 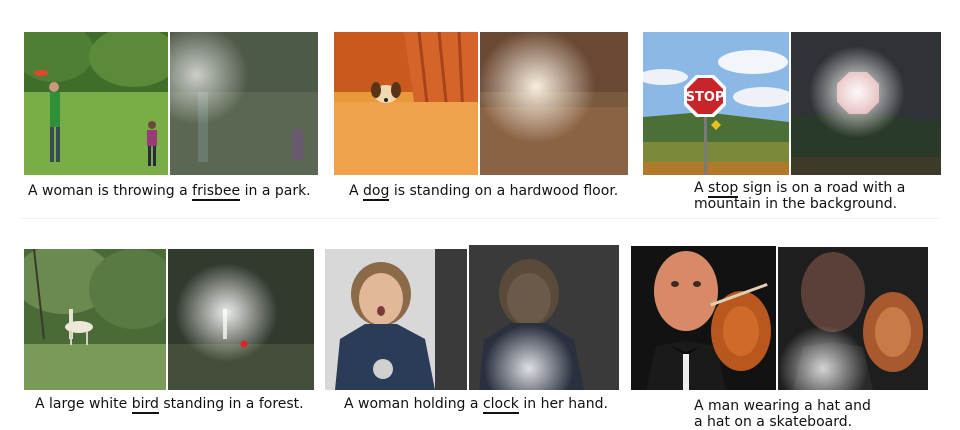 I want to click on attention-map-violin, so click(x=853, y=318).